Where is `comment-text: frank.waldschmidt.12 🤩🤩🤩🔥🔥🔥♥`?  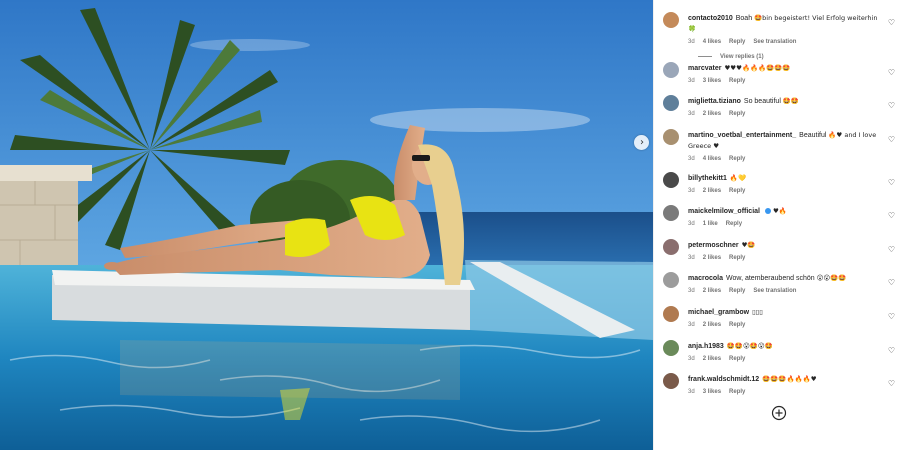
comment-text: frank.waldschmidt.12 🤩🤩🤩🔥🔥🔥♥ is located at coordinates (783, 379).